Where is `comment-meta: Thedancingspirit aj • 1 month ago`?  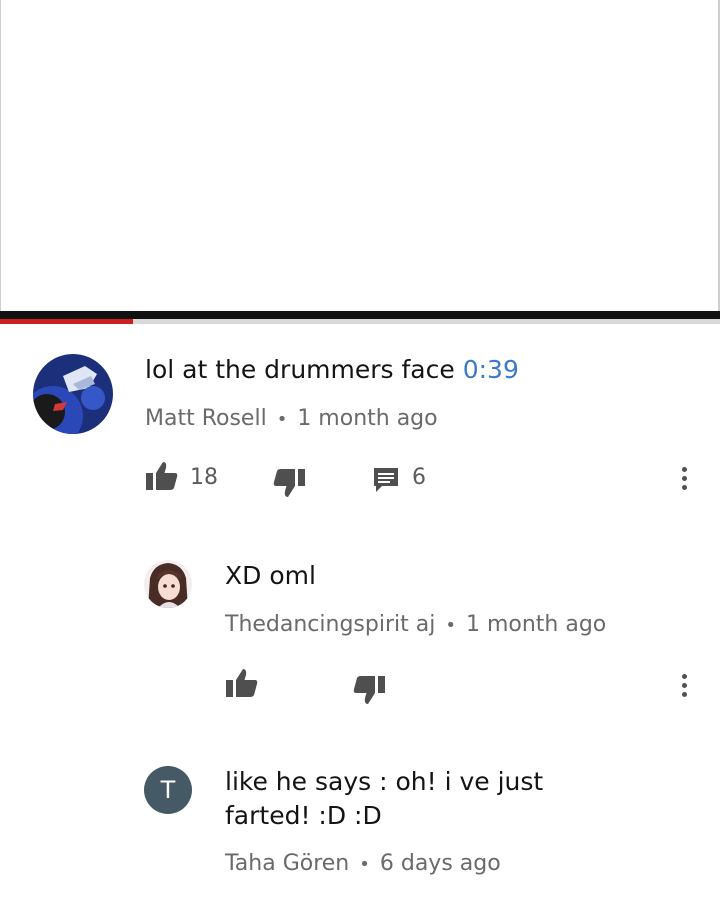 comment-meta: Thedancingspirit aj • 1 month ago is located at coordinates (415, 625).